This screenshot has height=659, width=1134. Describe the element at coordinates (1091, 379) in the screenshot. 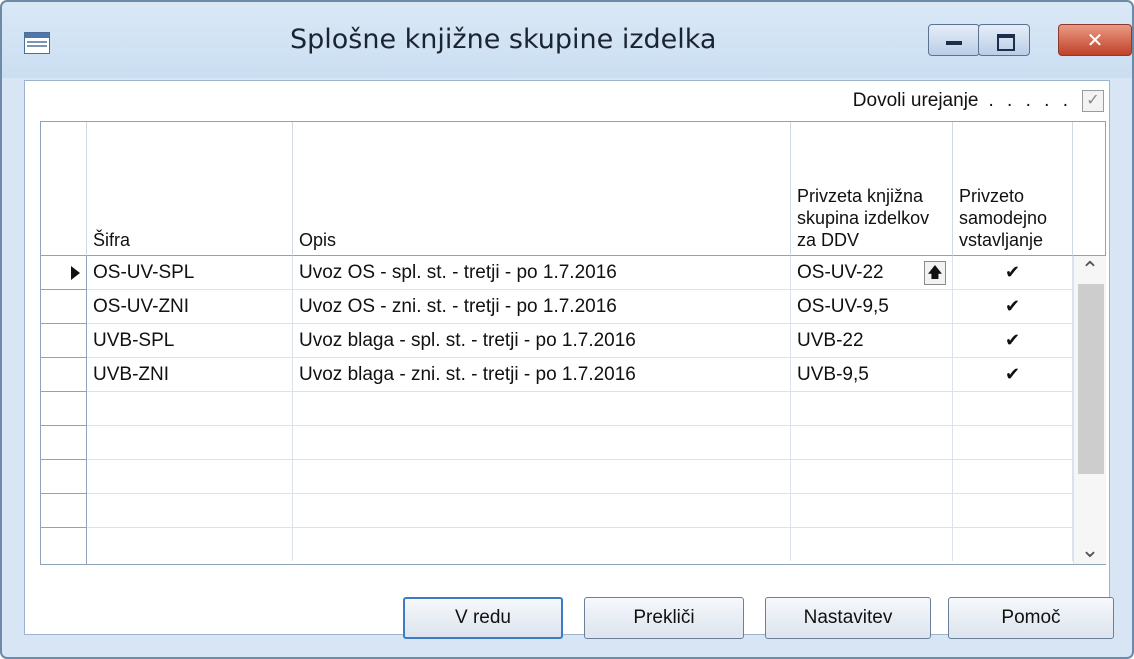

I see `scroll-thumb` at that location.